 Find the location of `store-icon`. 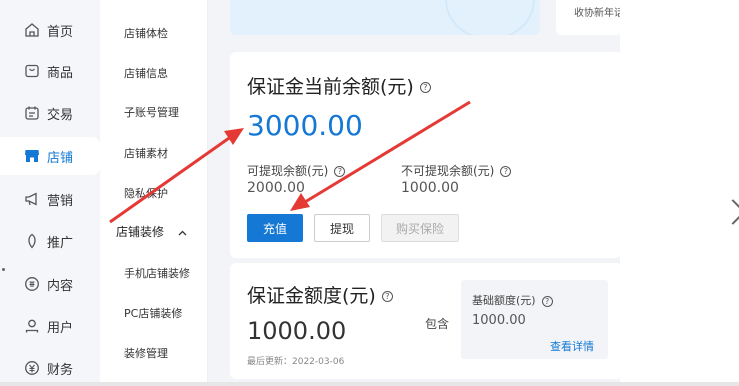

store-icon is located at coordinates (32, 156).